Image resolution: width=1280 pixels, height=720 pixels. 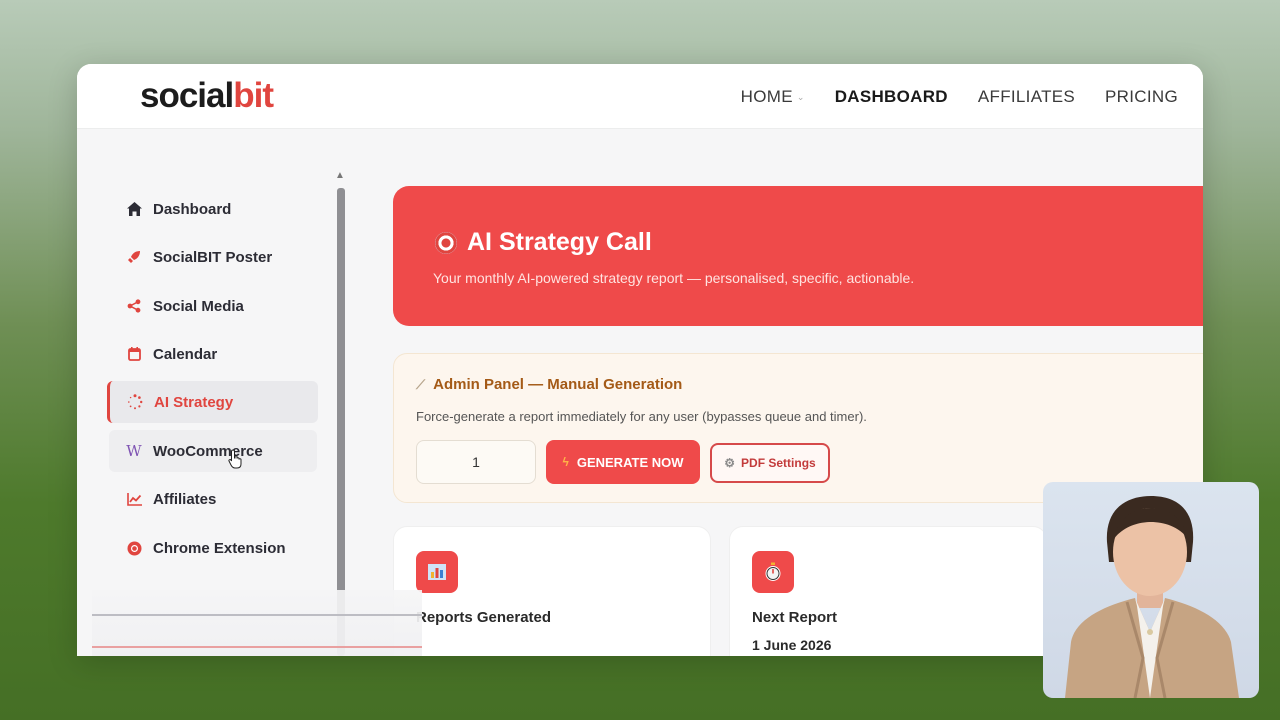 What do you see at coordinates (623, 462) in the screenshot?
I see `generate-now-button: ϟ GENERATE NOW` at bounding box center [623, 462].